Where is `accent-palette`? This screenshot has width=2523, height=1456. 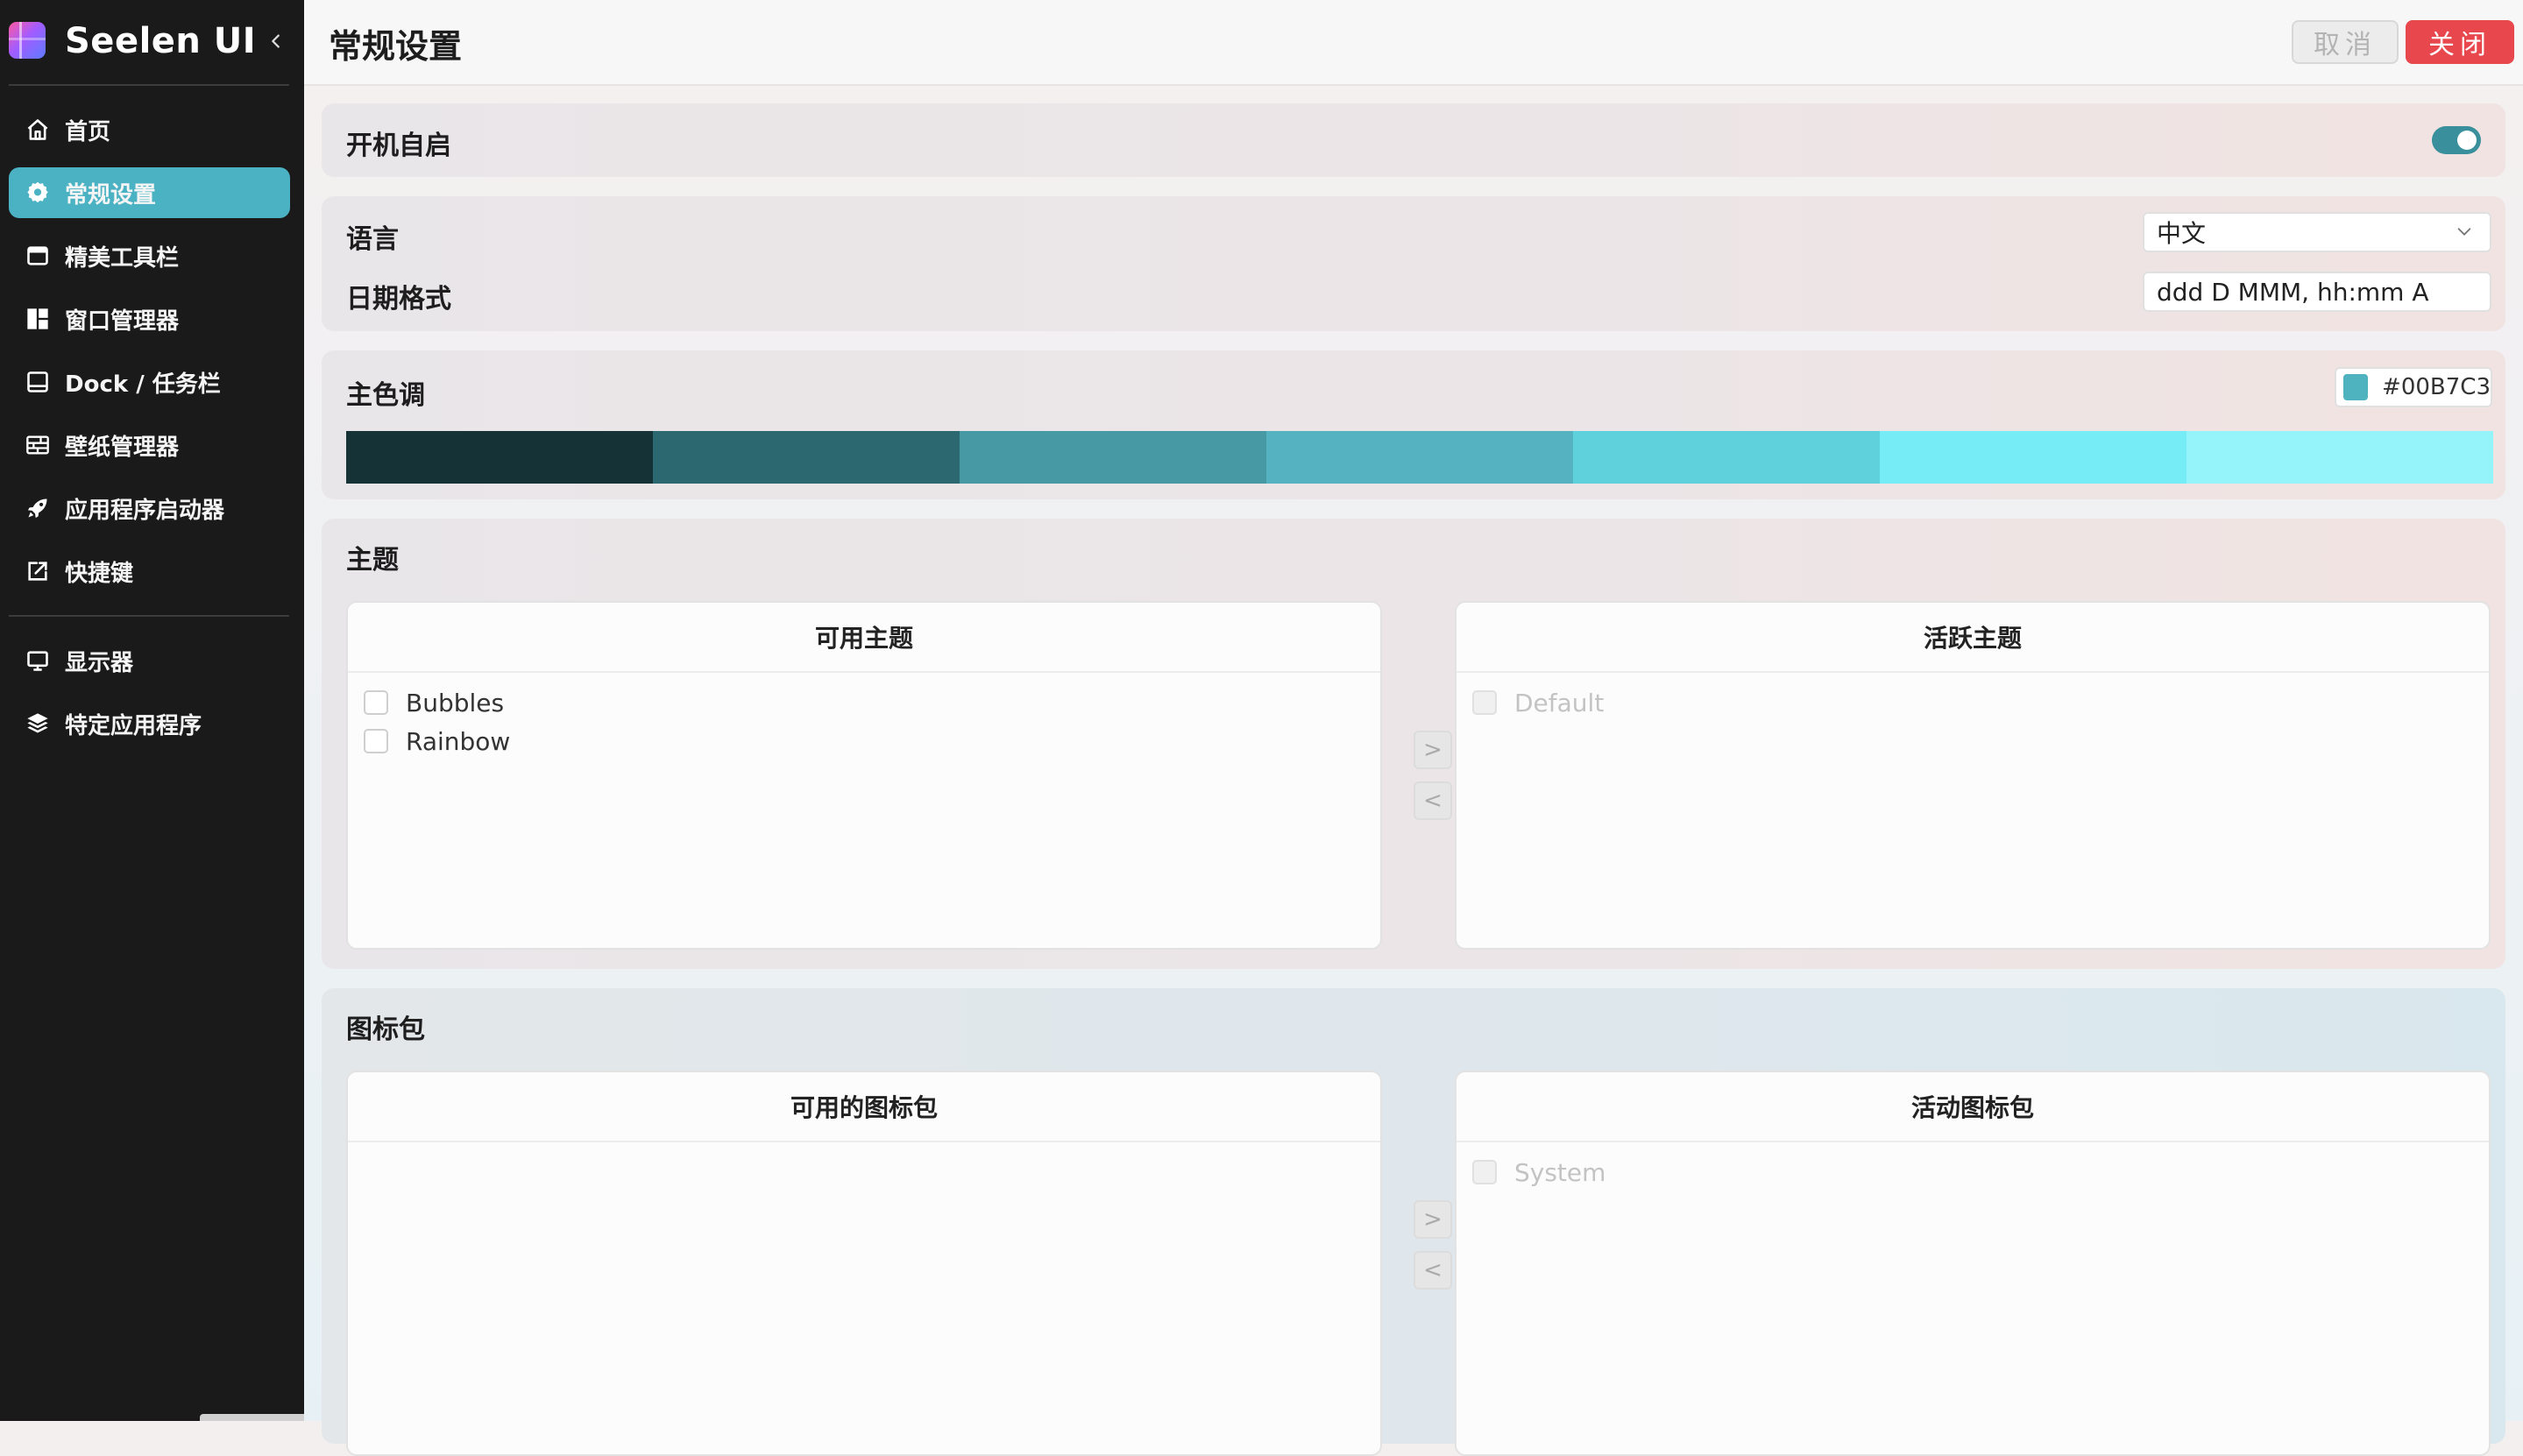 accent-palette is located at coordinates (1419, 457).